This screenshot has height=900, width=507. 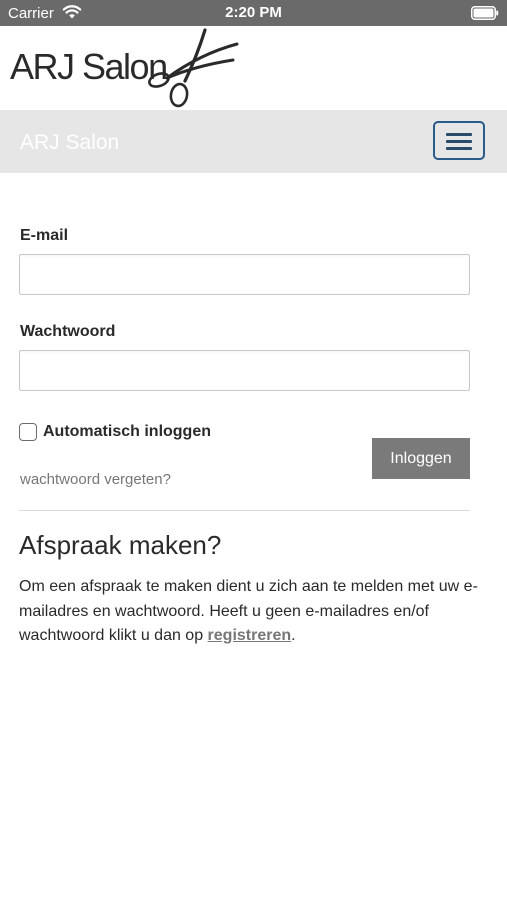 I want to click on logo-header: ARJ Salon, so click(x=253, y=68).